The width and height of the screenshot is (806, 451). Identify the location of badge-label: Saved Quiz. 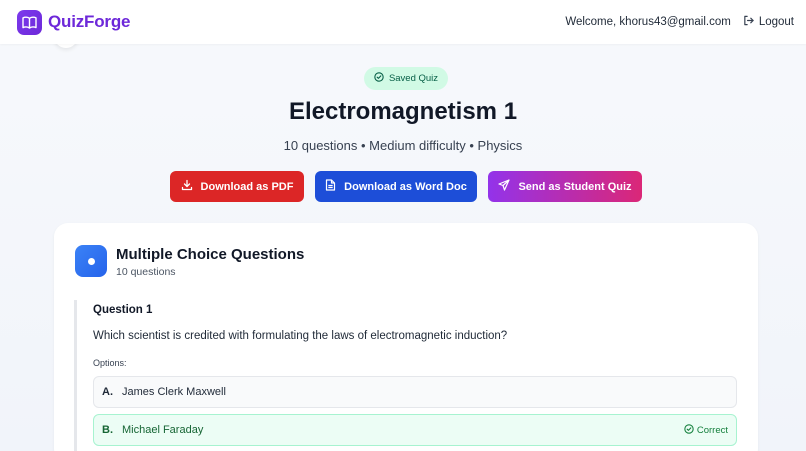
(413, 78).